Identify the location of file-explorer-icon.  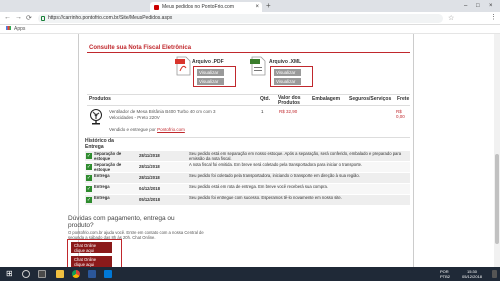
(60, 274).